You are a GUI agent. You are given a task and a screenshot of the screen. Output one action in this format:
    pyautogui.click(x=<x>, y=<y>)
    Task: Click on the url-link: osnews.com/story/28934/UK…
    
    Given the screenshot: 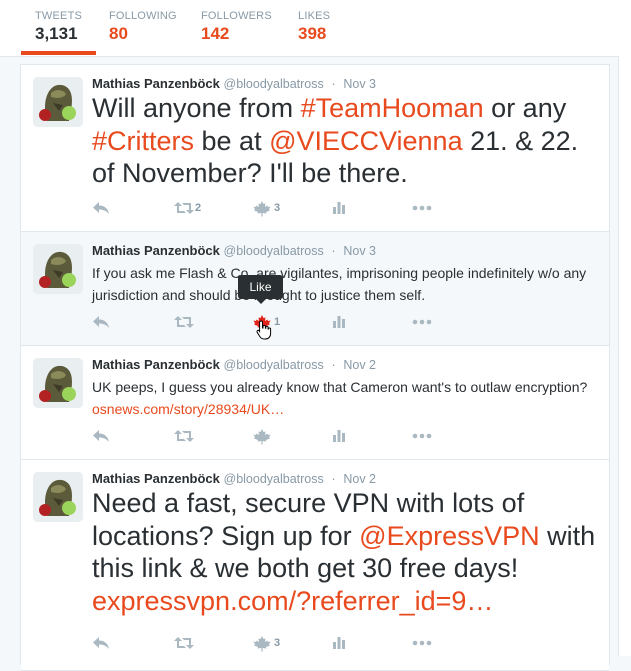 What is the action you would take?
    pyautogui.click(x=188, y=409)
    